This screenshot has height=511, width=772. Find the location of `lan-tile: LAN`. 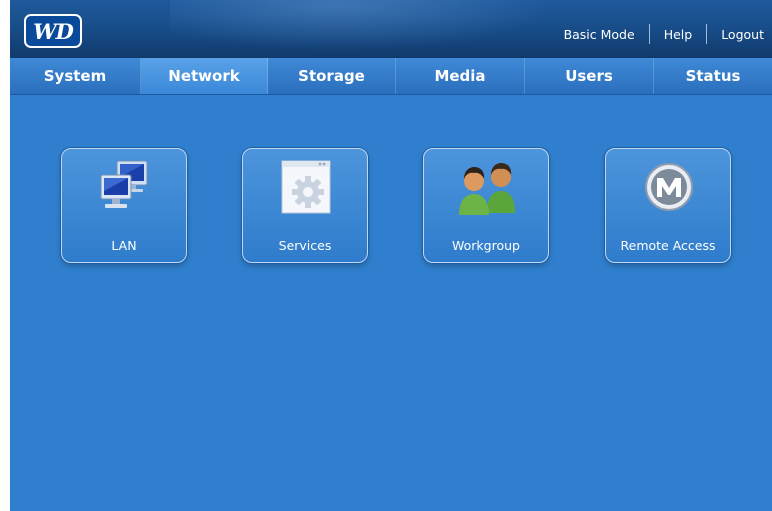

lan-tile: LAN is located at coordinates (124, 205).